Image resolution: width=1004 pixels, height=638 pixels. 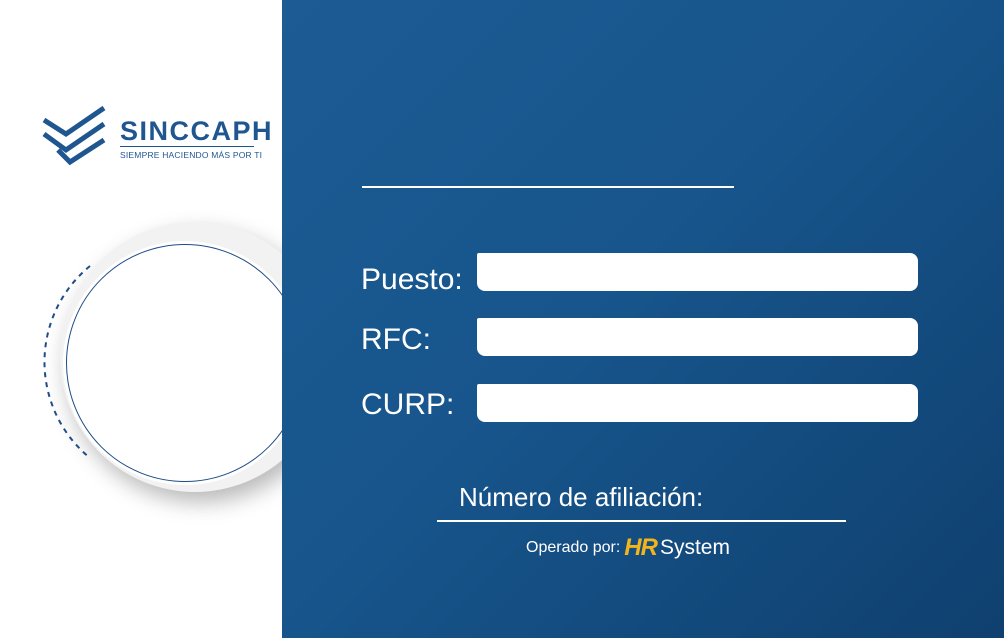 What do you see at coordinates (697, 337) in the screenshot?
I see `rfc-field` at bounding box center [697, 337].